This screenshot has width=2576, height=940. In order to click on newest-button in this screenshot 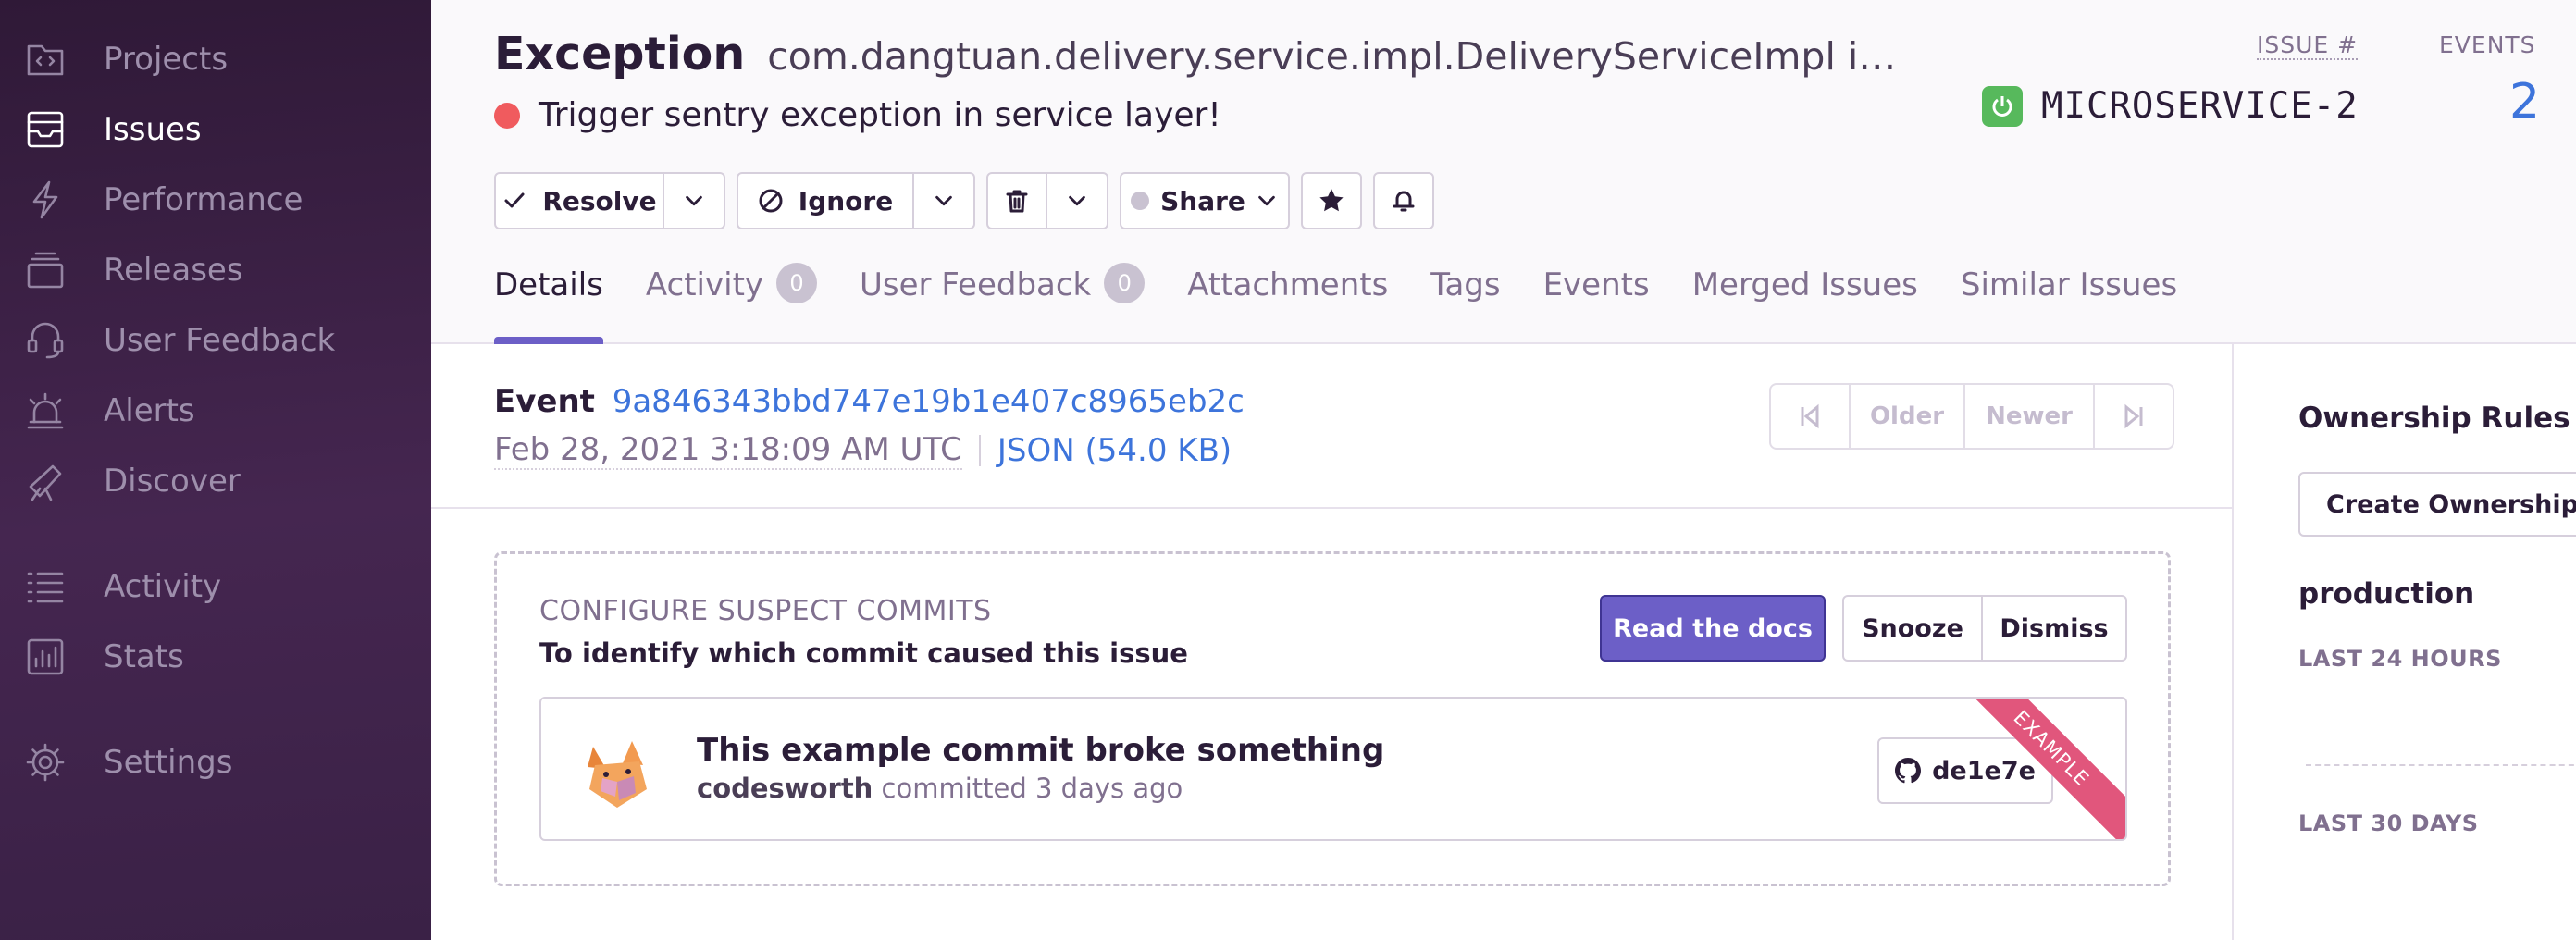, I will do `click(2134, 417)`.